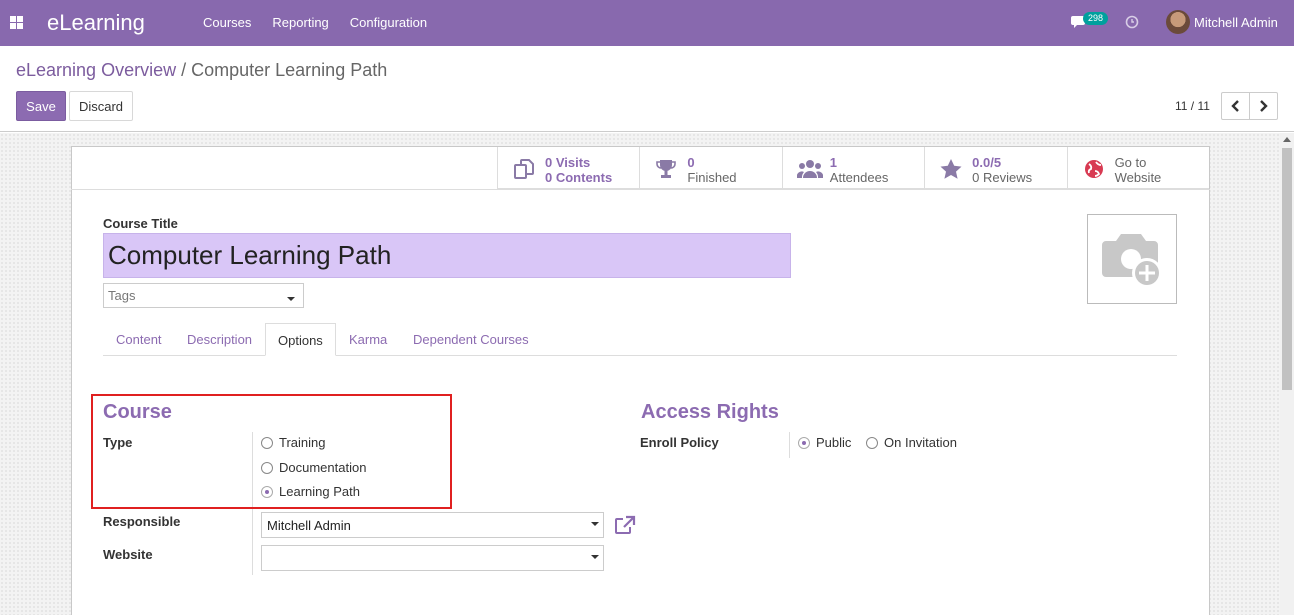  What do you see at coordinates (203, 295) in the screenshot?
I see `tags-input: Tags` at bounding box center [203, 295].